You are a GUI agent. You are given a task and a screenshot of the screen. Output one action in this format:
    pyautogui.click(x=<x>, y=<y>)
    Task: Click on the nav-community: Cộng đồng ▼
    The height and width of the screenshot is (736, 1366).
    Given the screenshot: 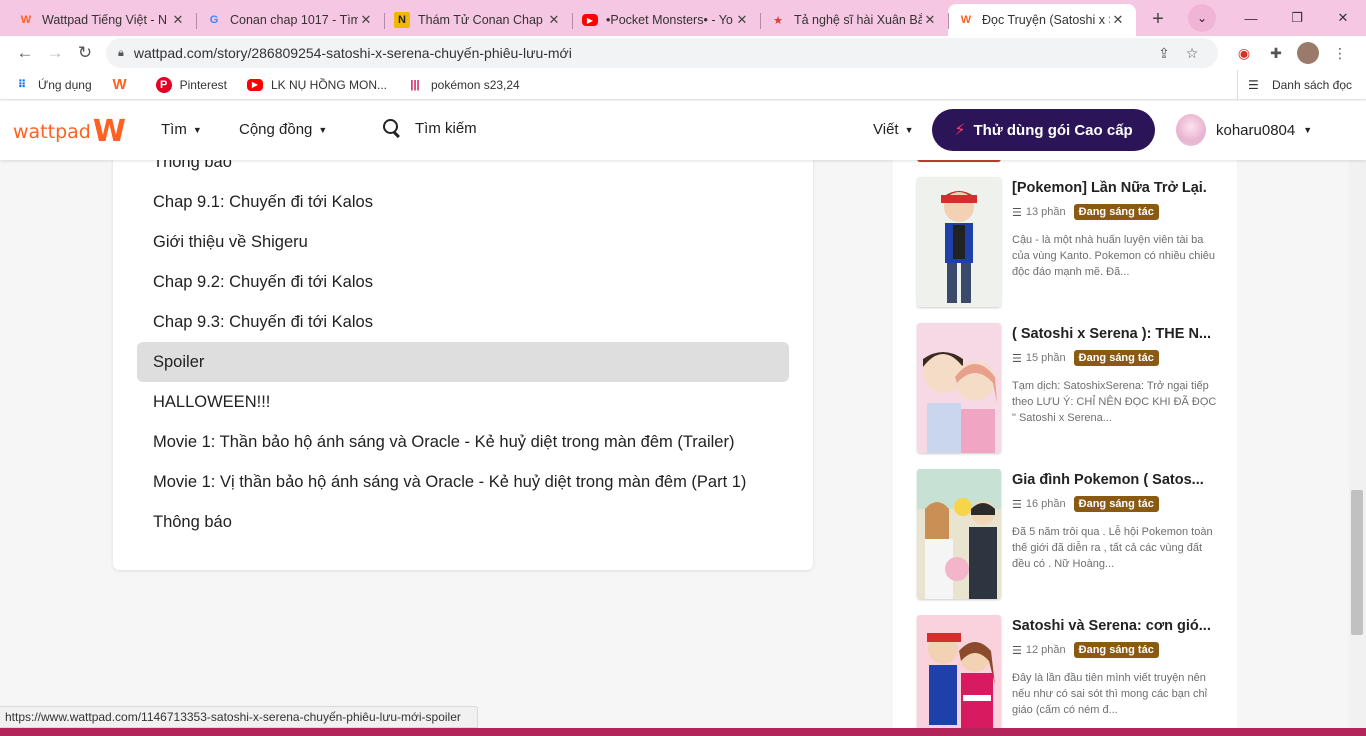 What is the action you would take?
    pyautogui.click(x=283, y=129)
    